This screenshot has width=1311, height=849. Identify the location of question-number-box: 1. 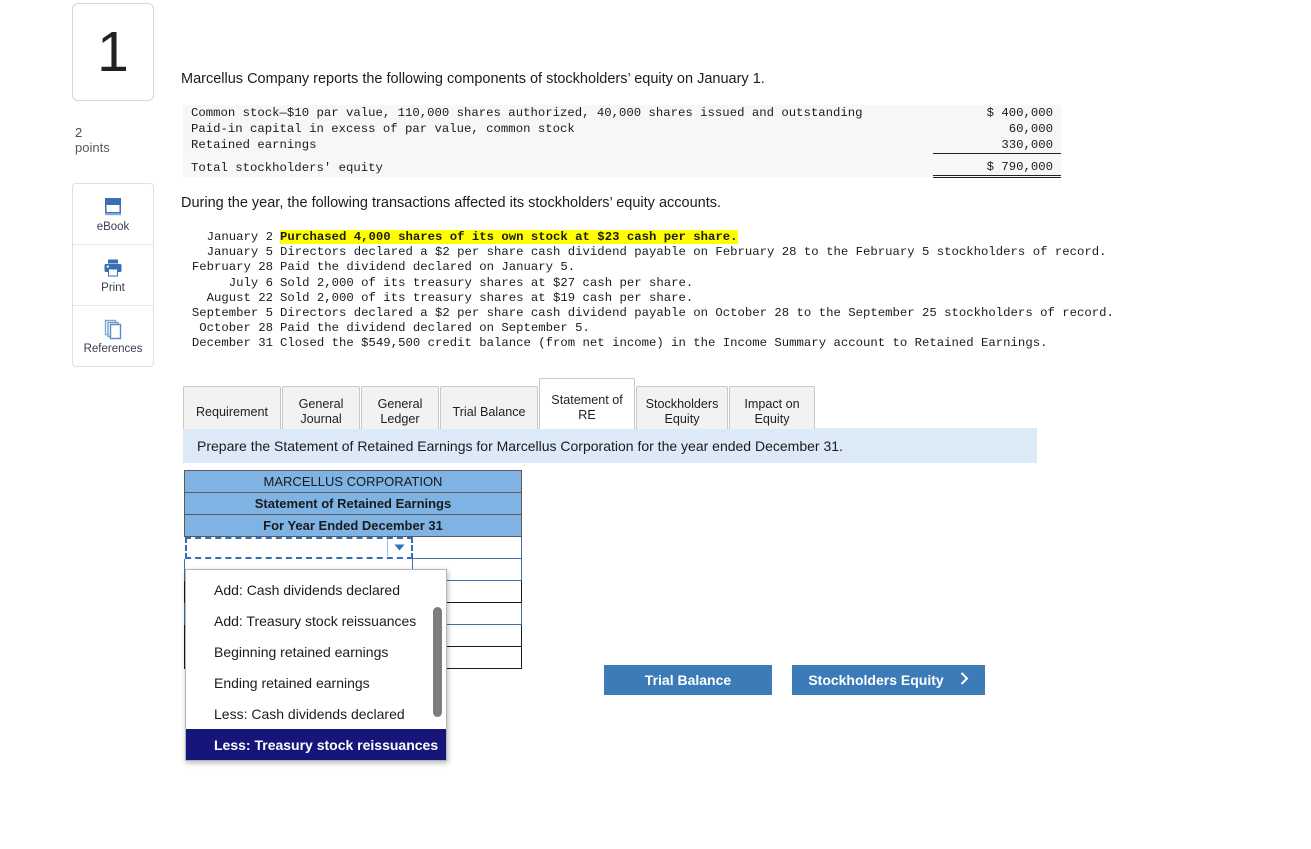
(113, 52).